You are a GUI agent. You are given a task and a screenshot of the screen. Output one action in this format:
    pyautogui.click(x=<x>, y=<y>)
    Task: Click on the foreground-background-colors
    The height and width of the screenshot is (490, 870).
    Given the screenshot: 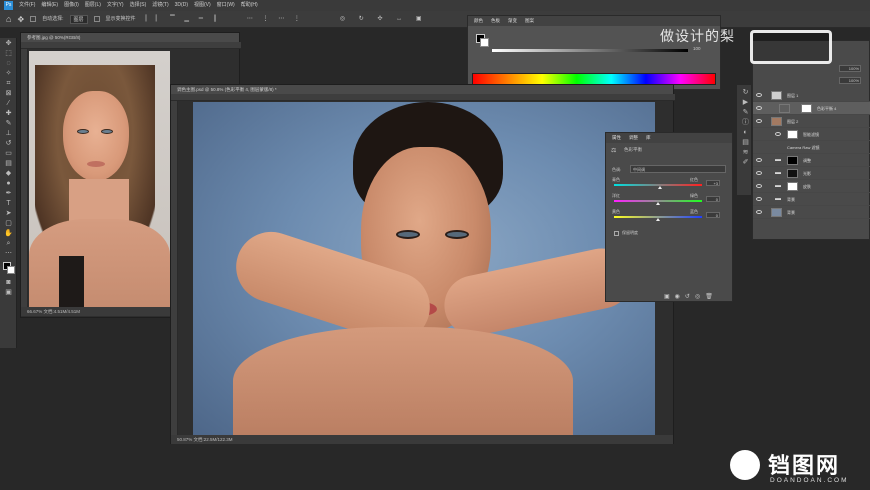 What is the action you would take?
    pyautogui.click(x=8, y=269)
    